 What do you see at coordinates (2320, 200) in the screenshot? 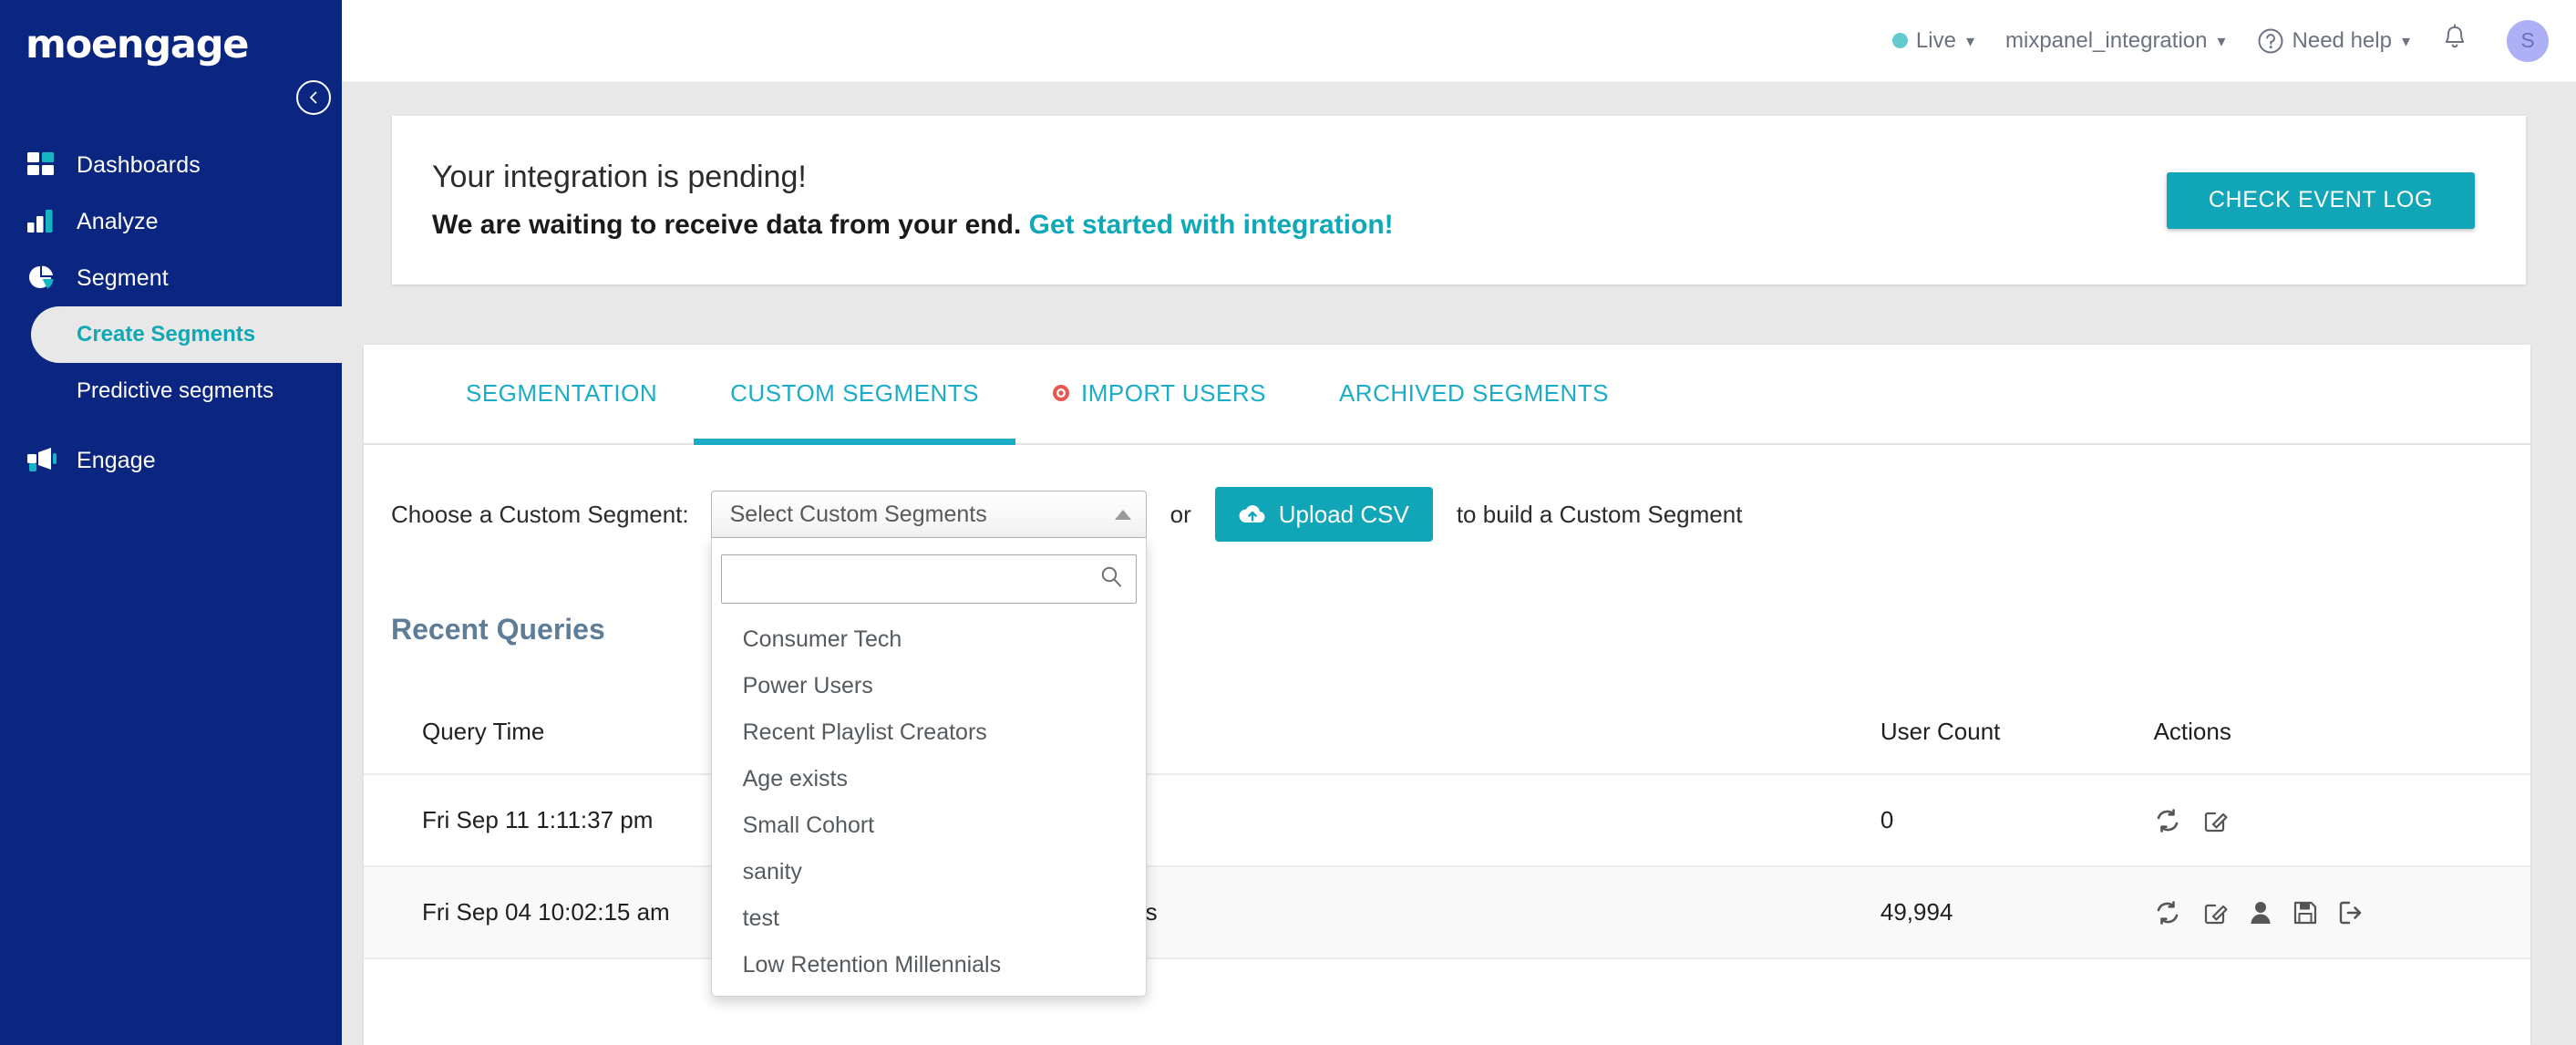
I see `check-event-log-button: CHECK EVENT LOG` at bounding box center [2320, 200].